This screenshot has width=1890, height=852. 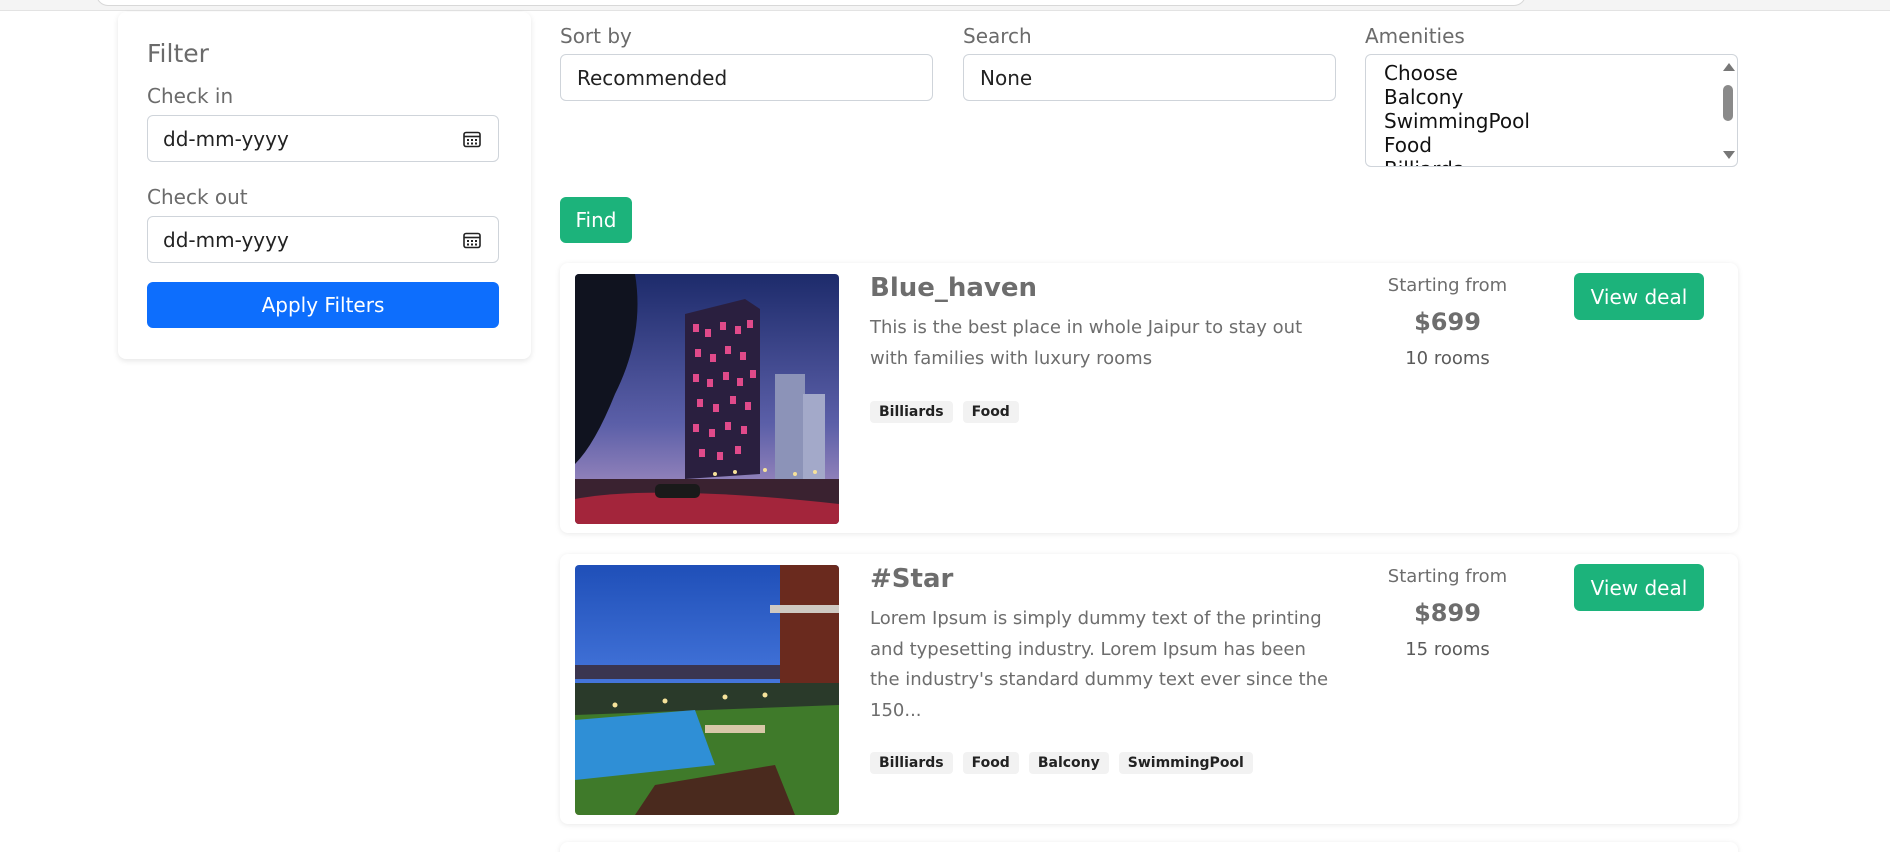 I want to click on check-out-label: Check out, so click(x=197, y=197).